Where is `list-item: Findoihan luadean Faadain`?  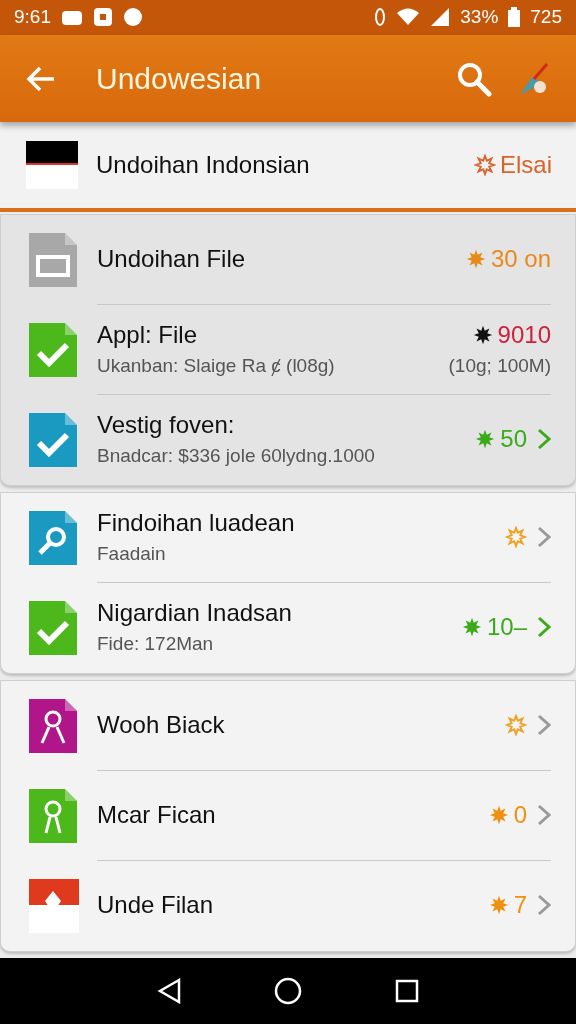
list-item: Findoihan luadean Faadain is located at coordinates (288, 537).